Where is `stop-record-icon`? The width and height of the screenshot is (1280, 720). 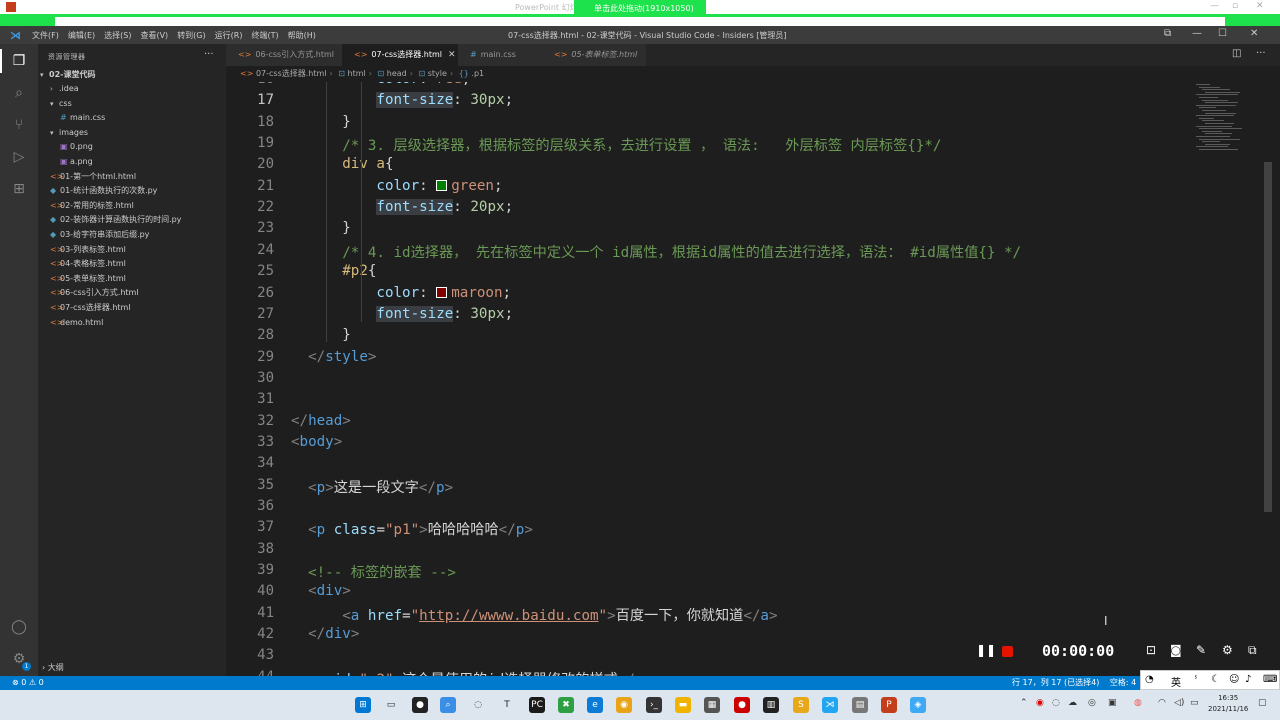
stop-record-icon is located at coordinates (1007, 651).